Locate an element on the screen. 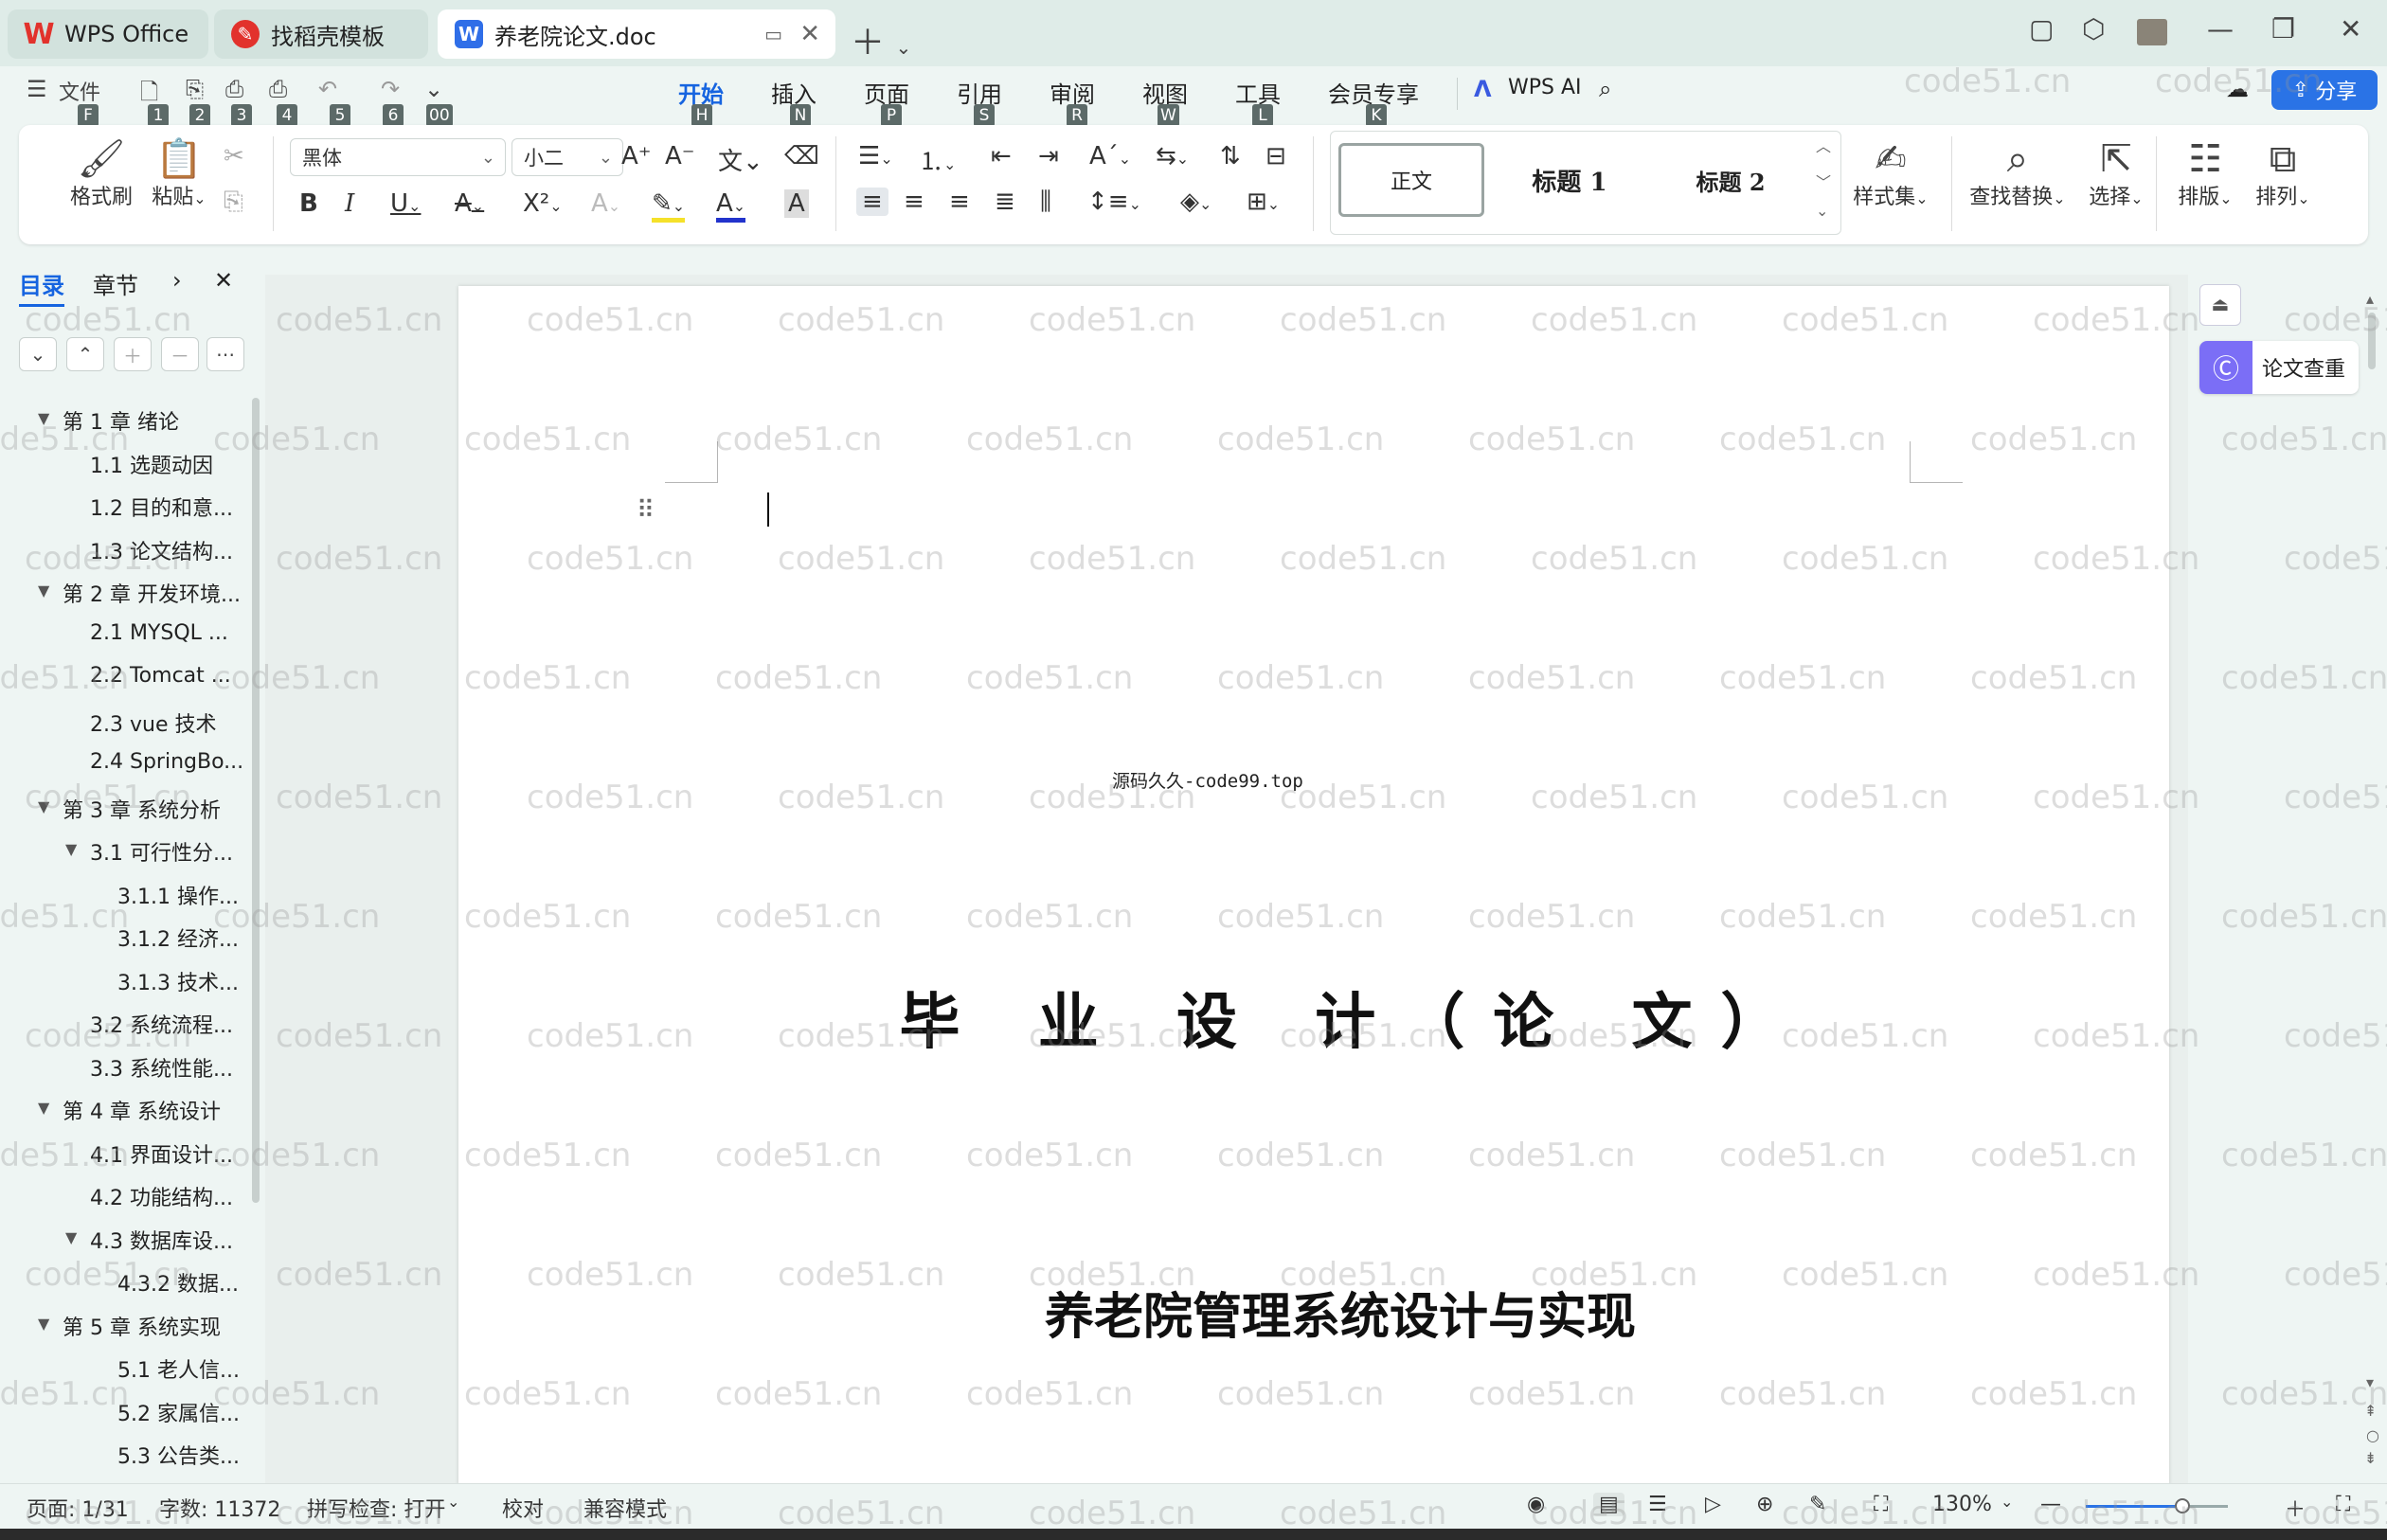  arrange-button: ⧉ 排列⌄ is located at coordinates (2283, 174).